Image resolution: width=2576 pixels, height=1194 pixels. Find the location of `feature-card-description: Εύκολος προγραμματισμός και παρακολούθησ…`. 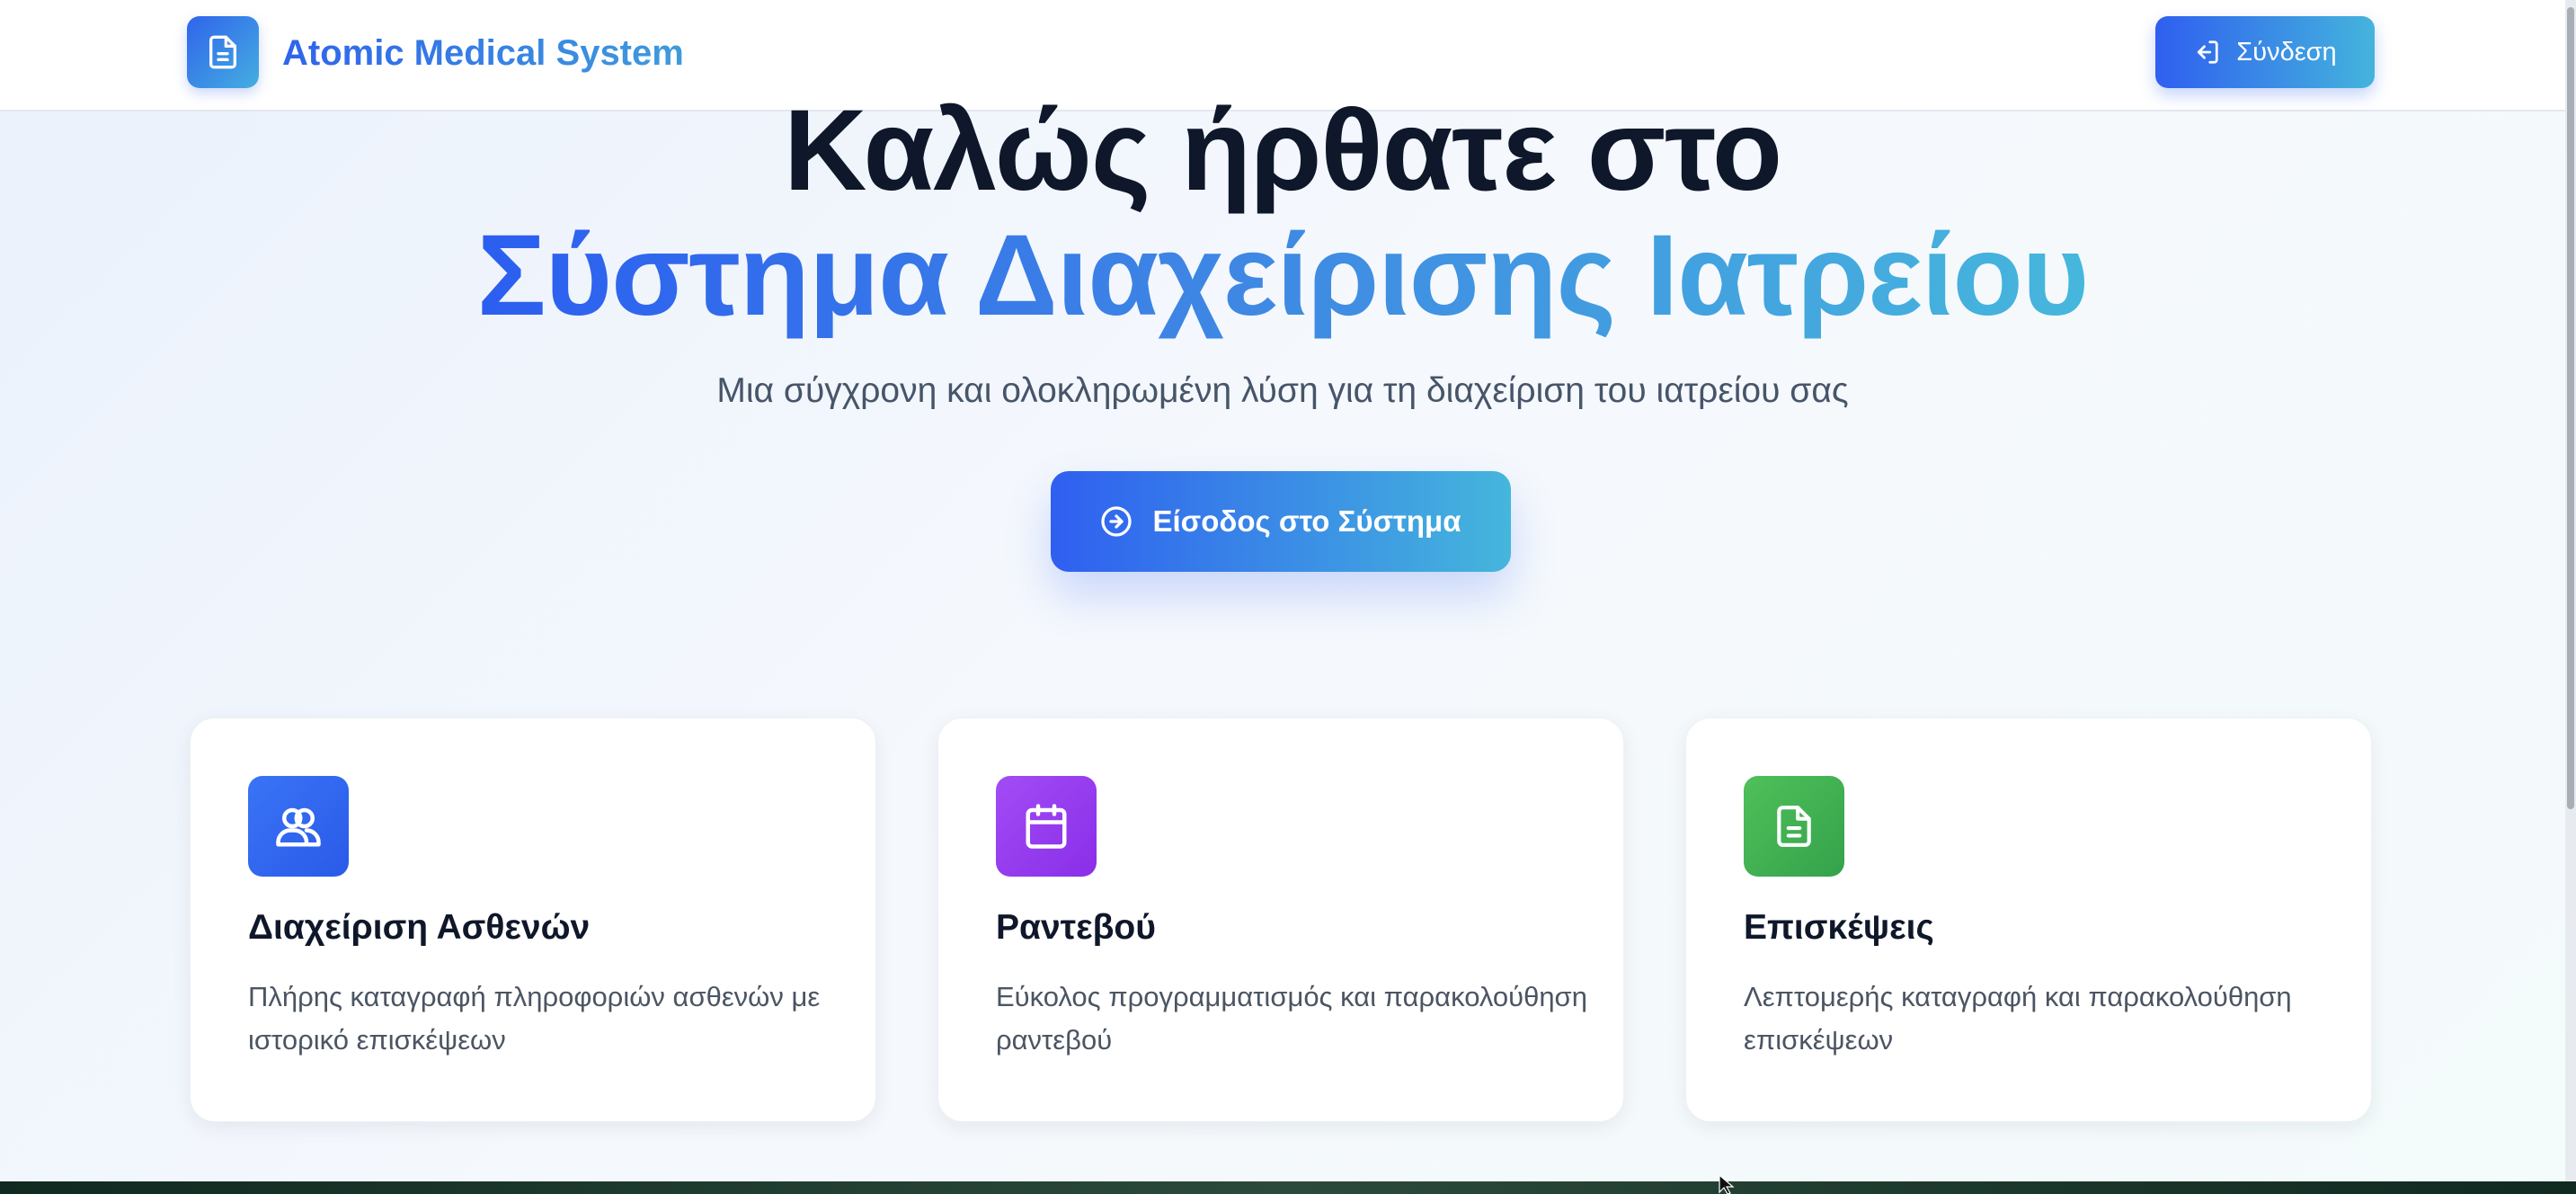

feature-card-description: Εύκολος προγραμματισμός και παρακολούθησ… is located at coordinates (1291, 1018).